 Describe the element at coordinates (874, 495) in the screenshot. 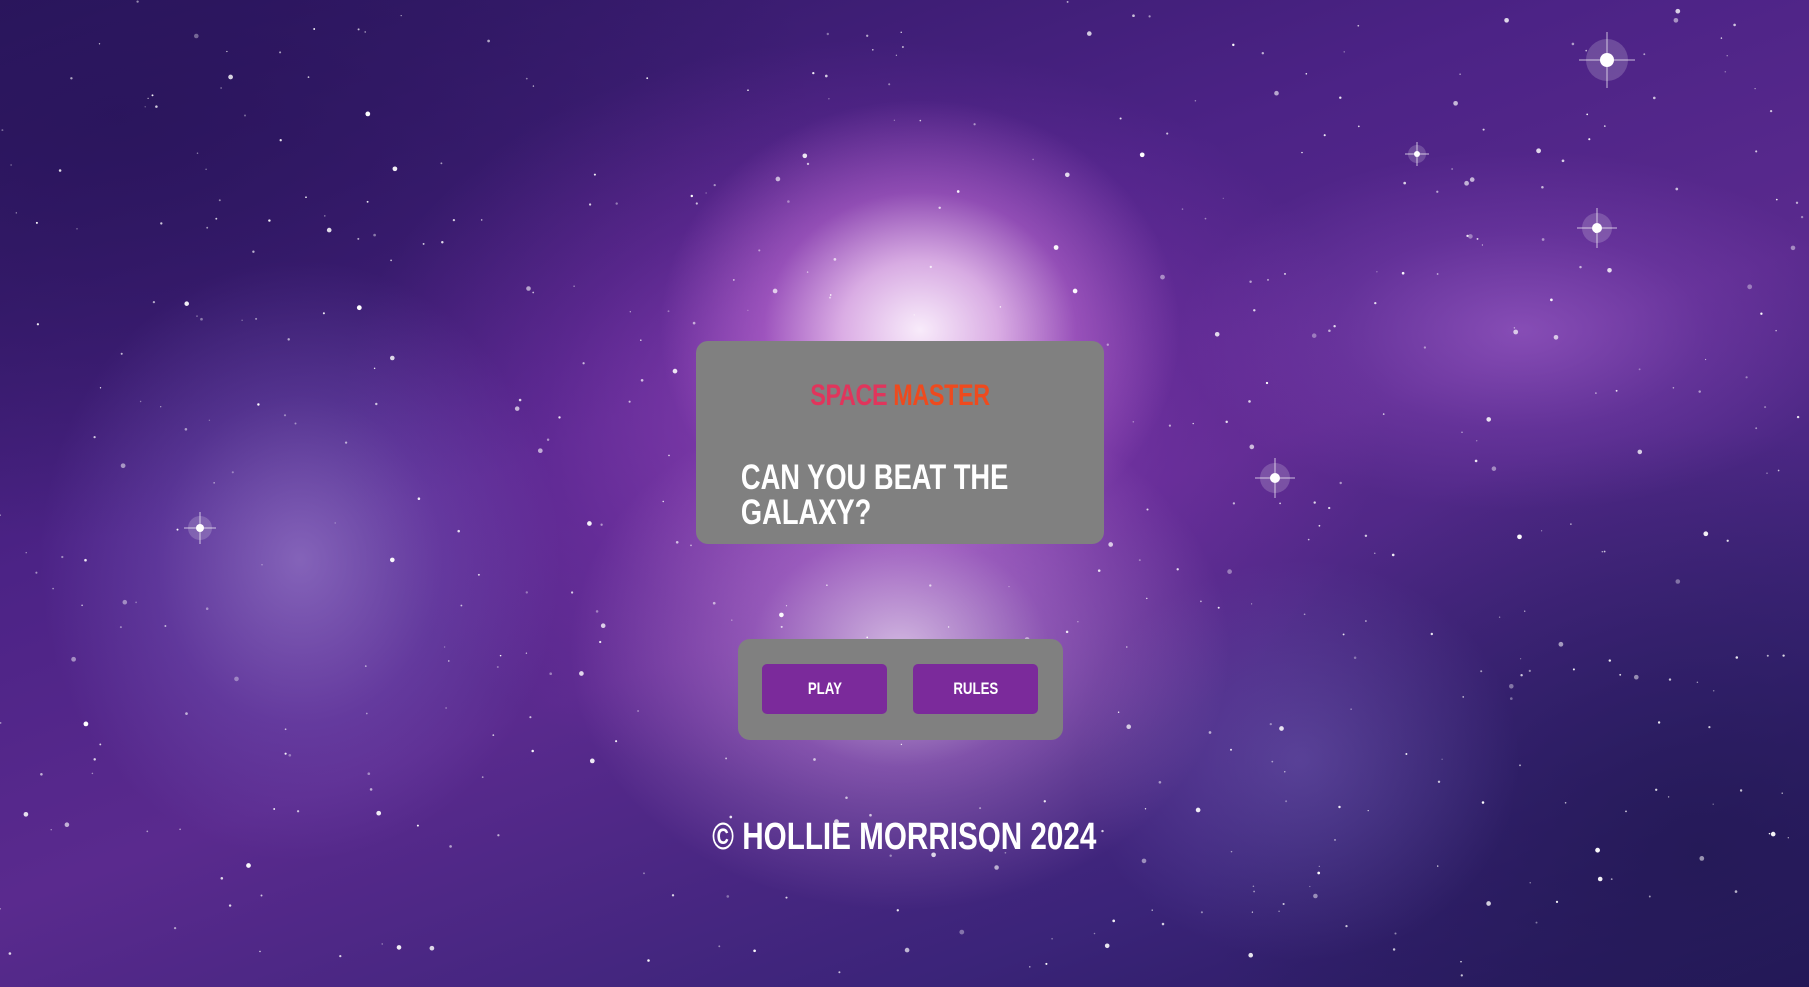

I see `tagline-text: CAN YOU BEAT THE GALAXY?` at that location.